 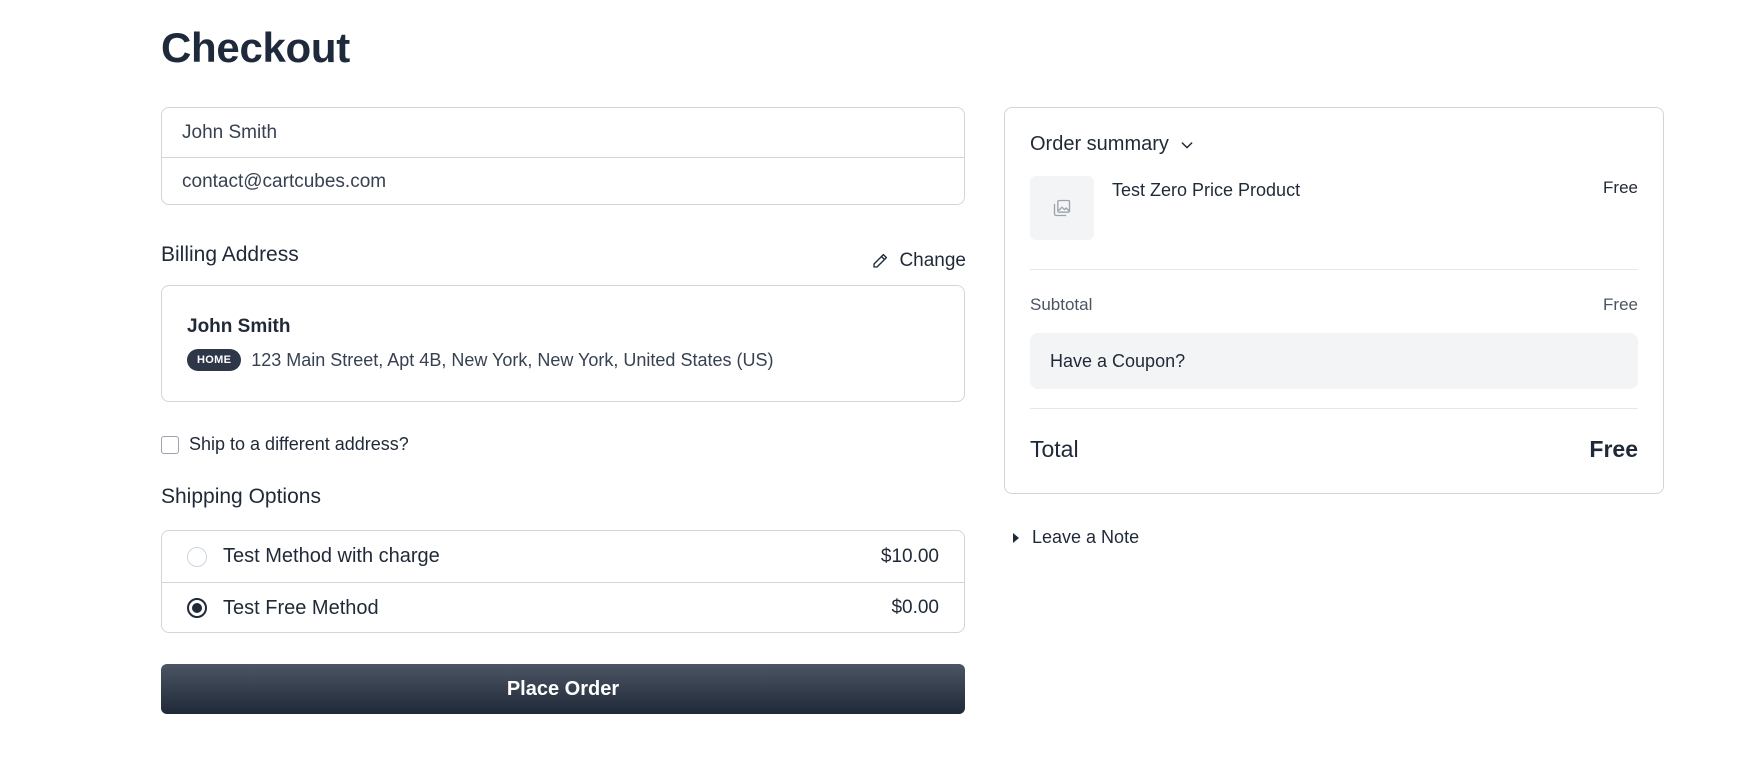 What do you see at coordinates (1086, 537) in the screenshot?
I see `leave-note-label: Leave a Note` at bounding box center [1086, 537].